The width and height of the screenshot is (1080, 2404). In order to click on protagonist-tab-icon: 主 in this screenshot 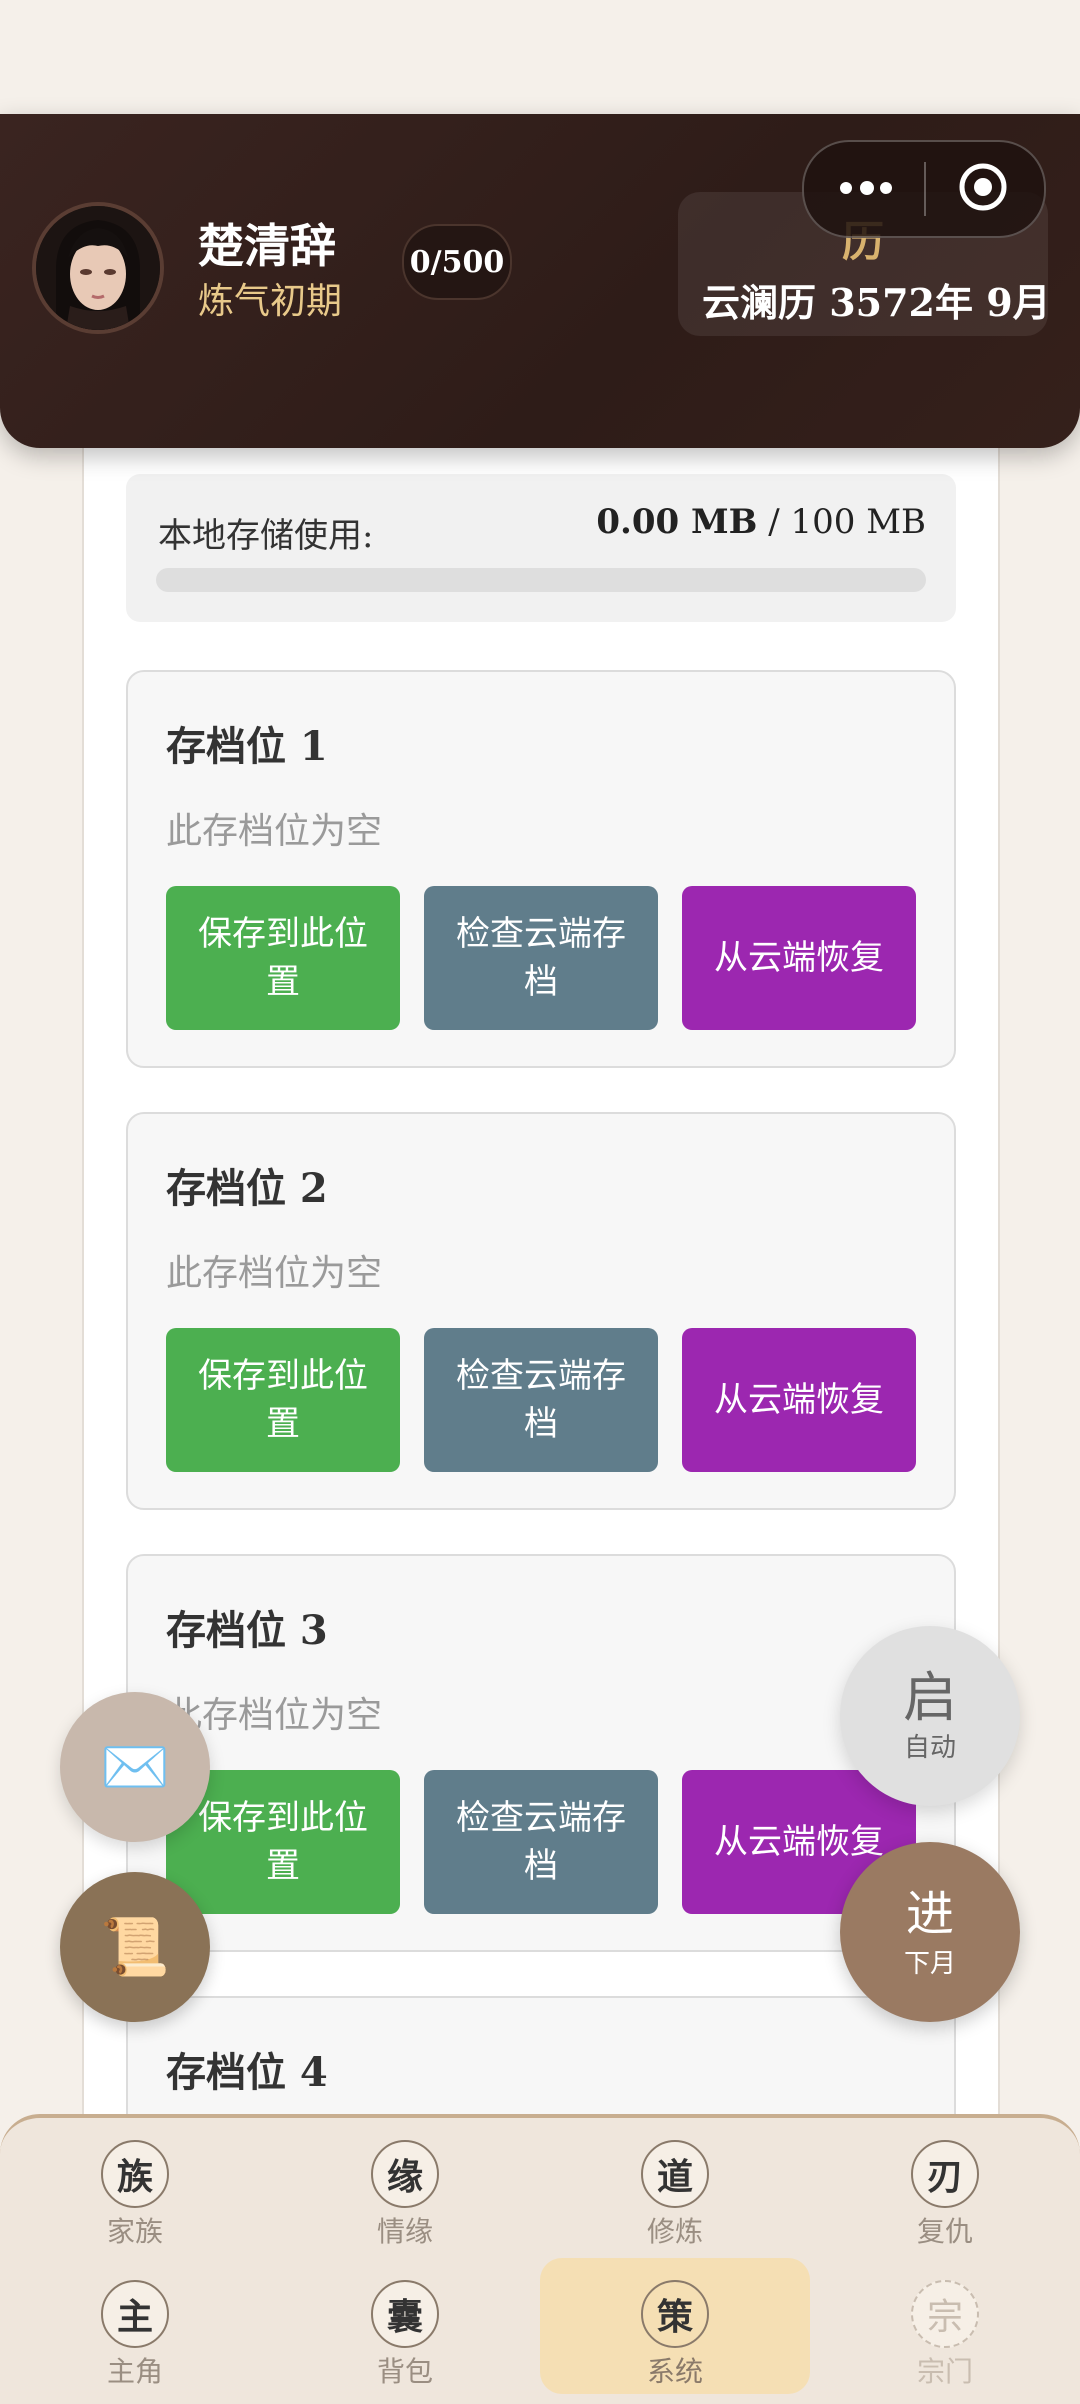, I will do `click(135, 2314)`.